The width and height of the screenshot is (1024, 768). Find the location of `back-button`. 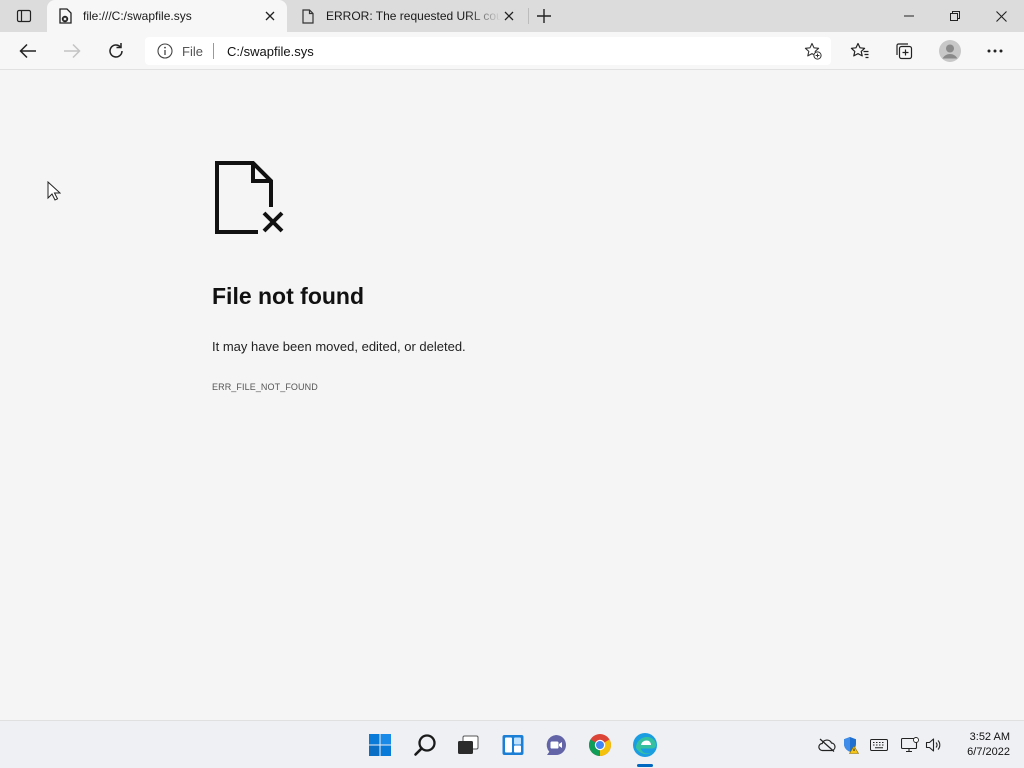

back-button is located at coordinates (28, 51).